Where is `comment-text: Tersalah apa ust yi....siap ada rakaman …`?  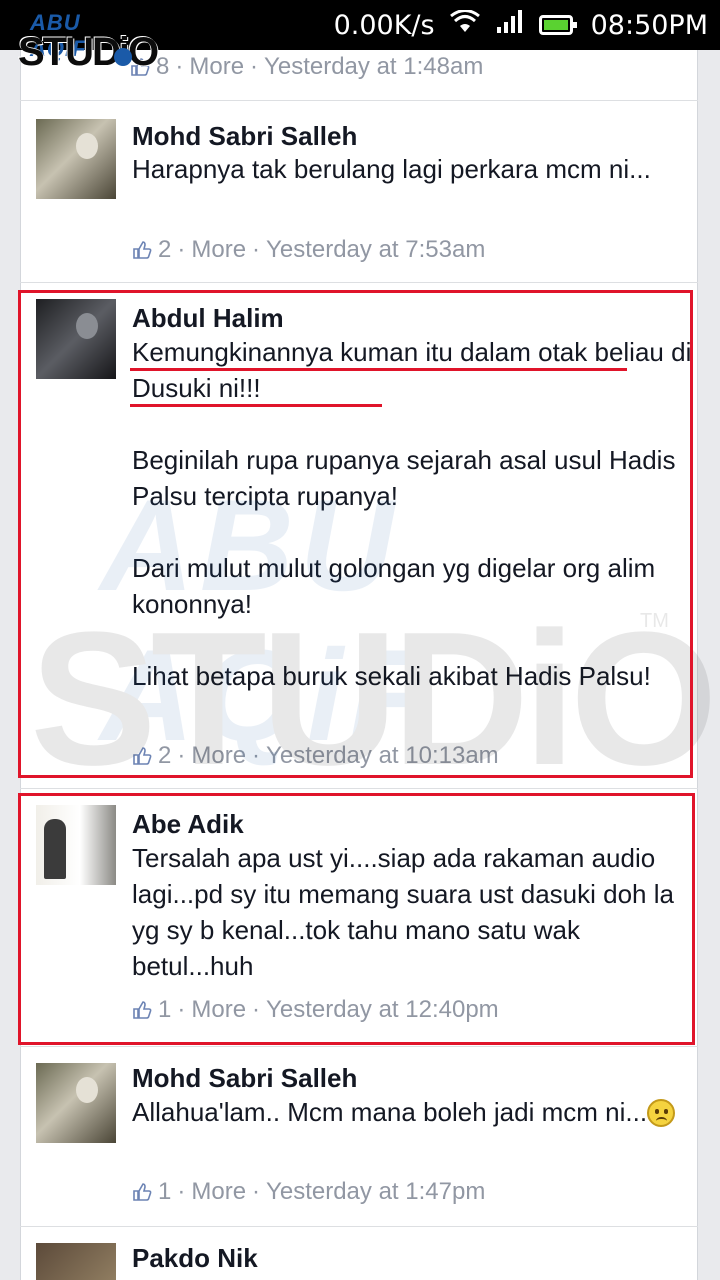 comment-text: Tersalah apa ust yi....siap ada rakaman … is located at coordinates (403, 912).